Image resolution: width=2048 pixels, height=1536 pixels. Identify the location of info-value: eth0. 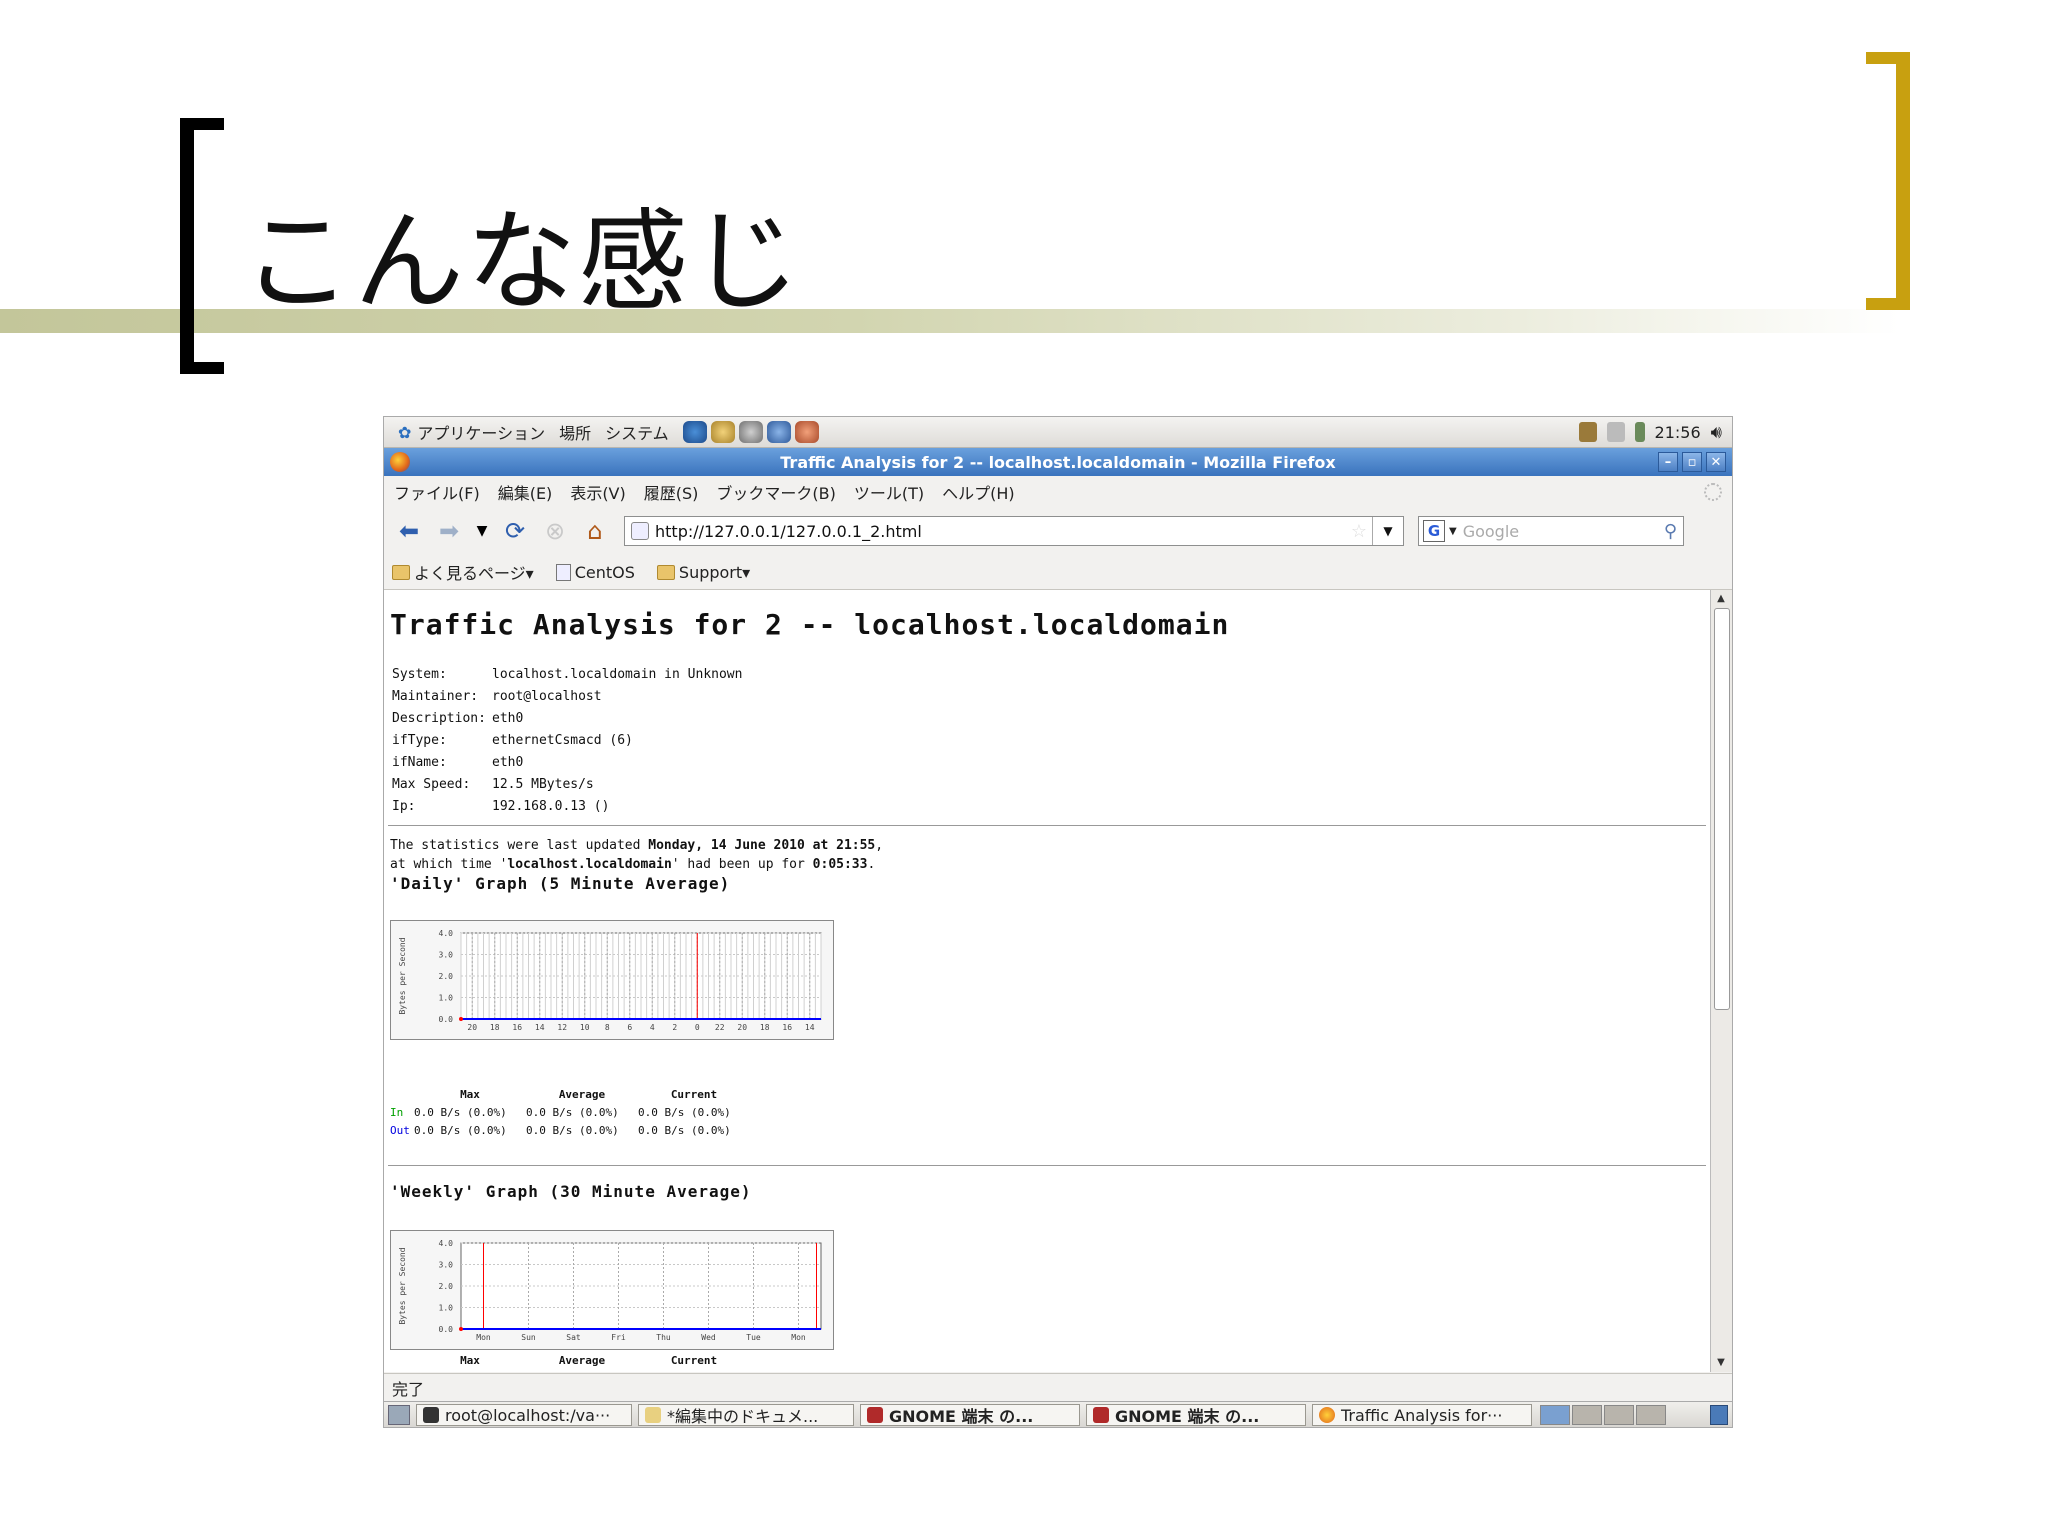
(508, 762).